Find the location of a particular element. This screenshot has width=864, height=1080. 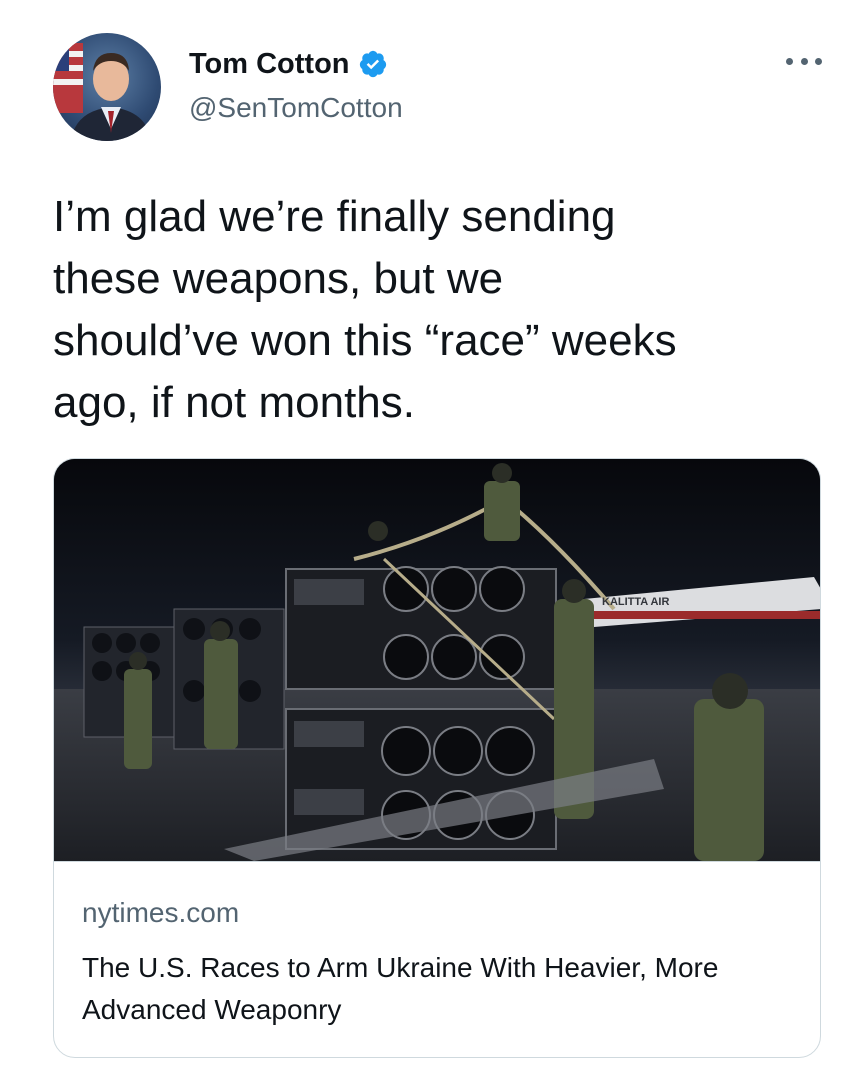

card-divider is located at coordinates (437, 861).